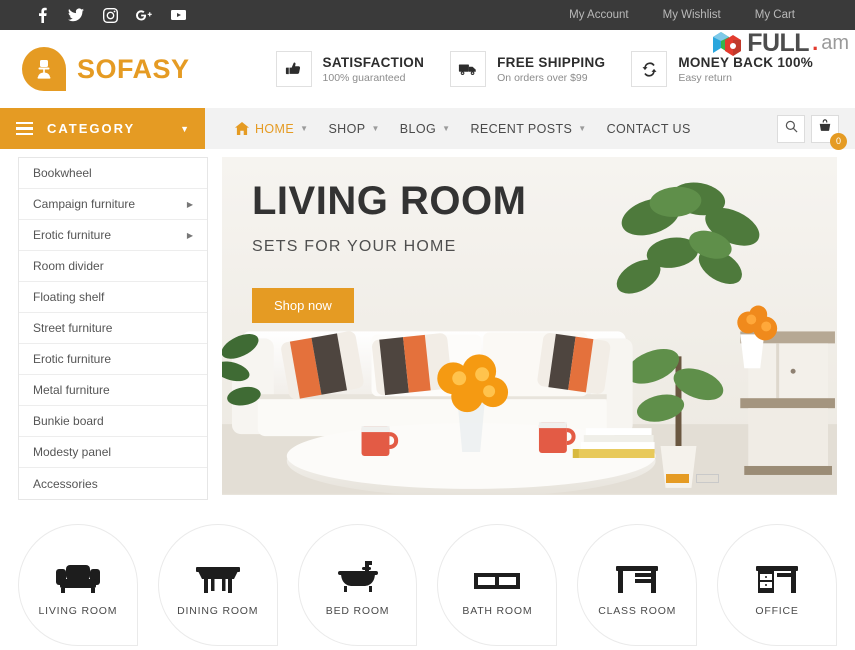  What do you see at coordinates (218, 611) in the screenshot?
I see `room-card-label: DINING ROOM` at bounding box center [218, 611].